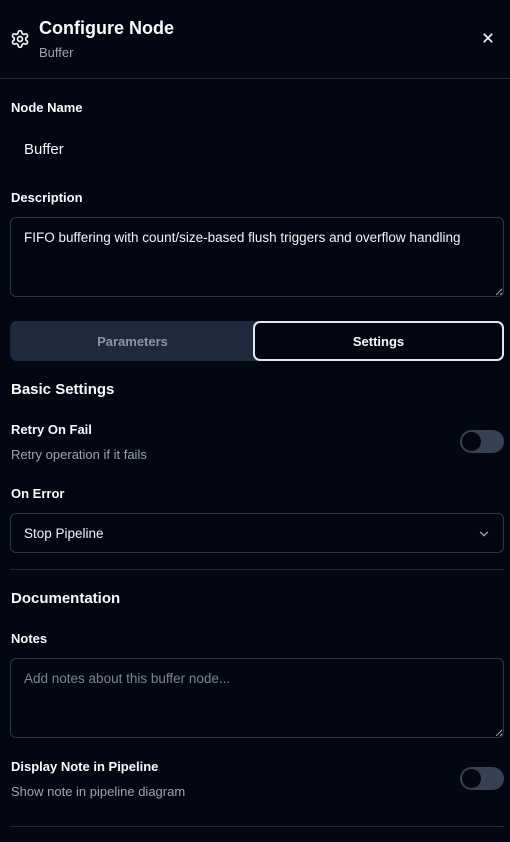  Describe the element at coordinates (482, 441) in the screenshot. I see `retry-on-fail-toggle` at that location.